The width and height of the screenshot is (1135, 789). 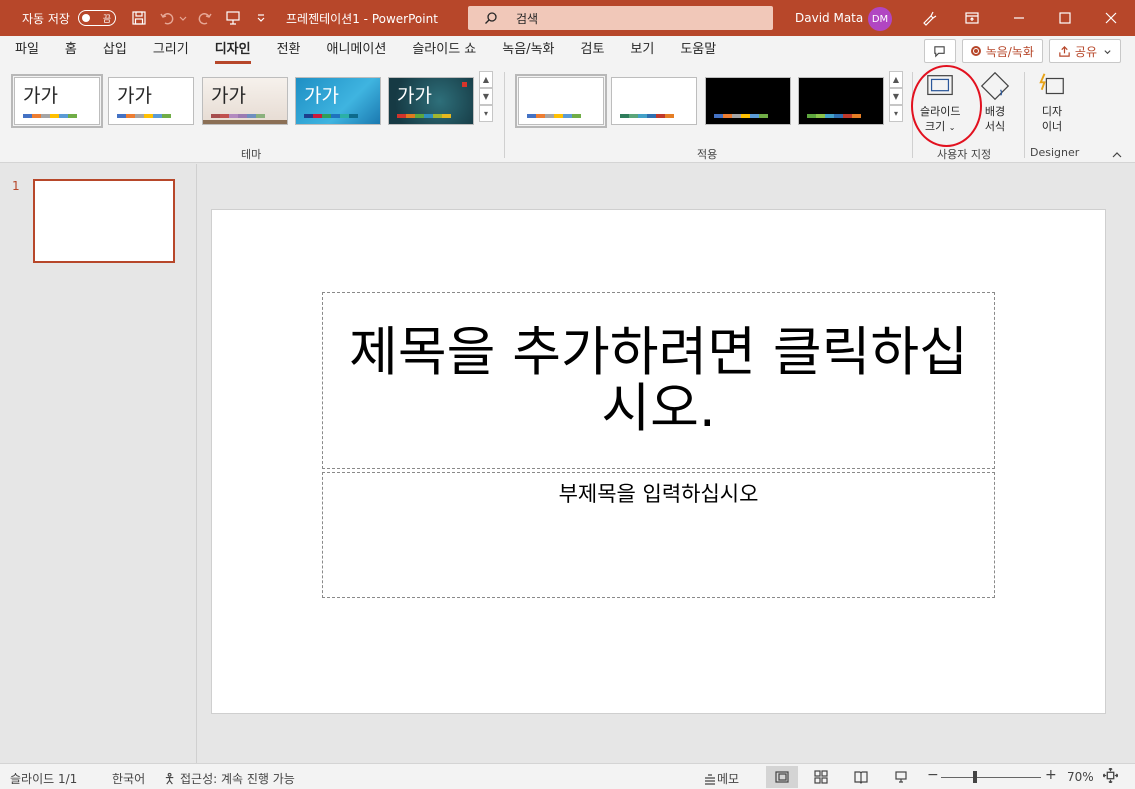 I want to click on autosave-toggle: 끔, so click(x=96, y=18).